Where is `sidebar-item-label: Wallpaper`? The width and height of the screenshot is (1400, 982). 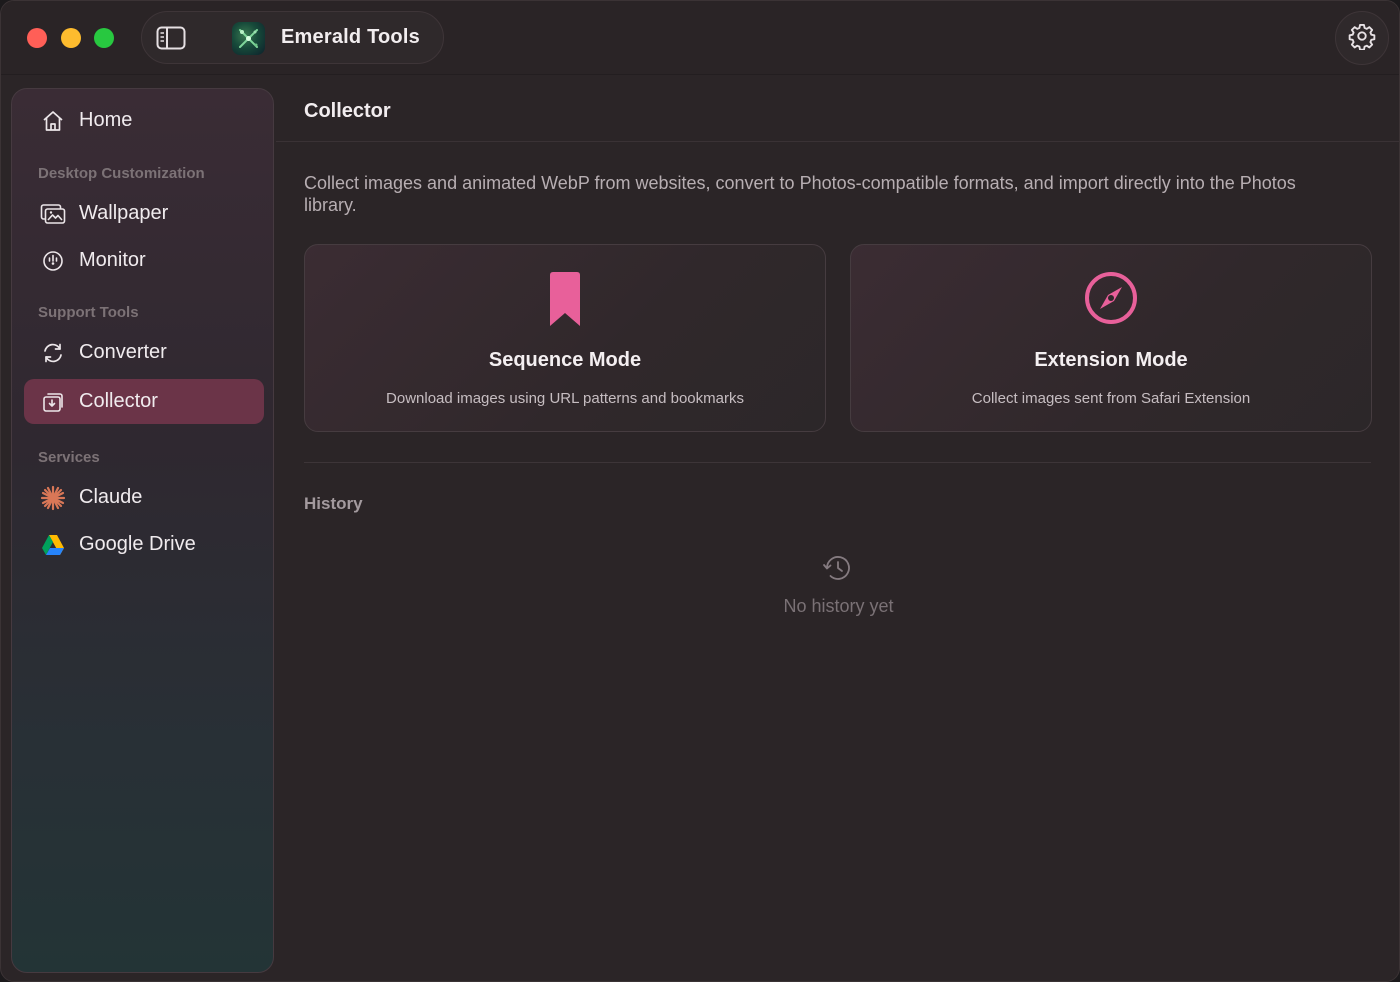 sidebar-item-label: Wallpaper is located at coordinates (124, 213).